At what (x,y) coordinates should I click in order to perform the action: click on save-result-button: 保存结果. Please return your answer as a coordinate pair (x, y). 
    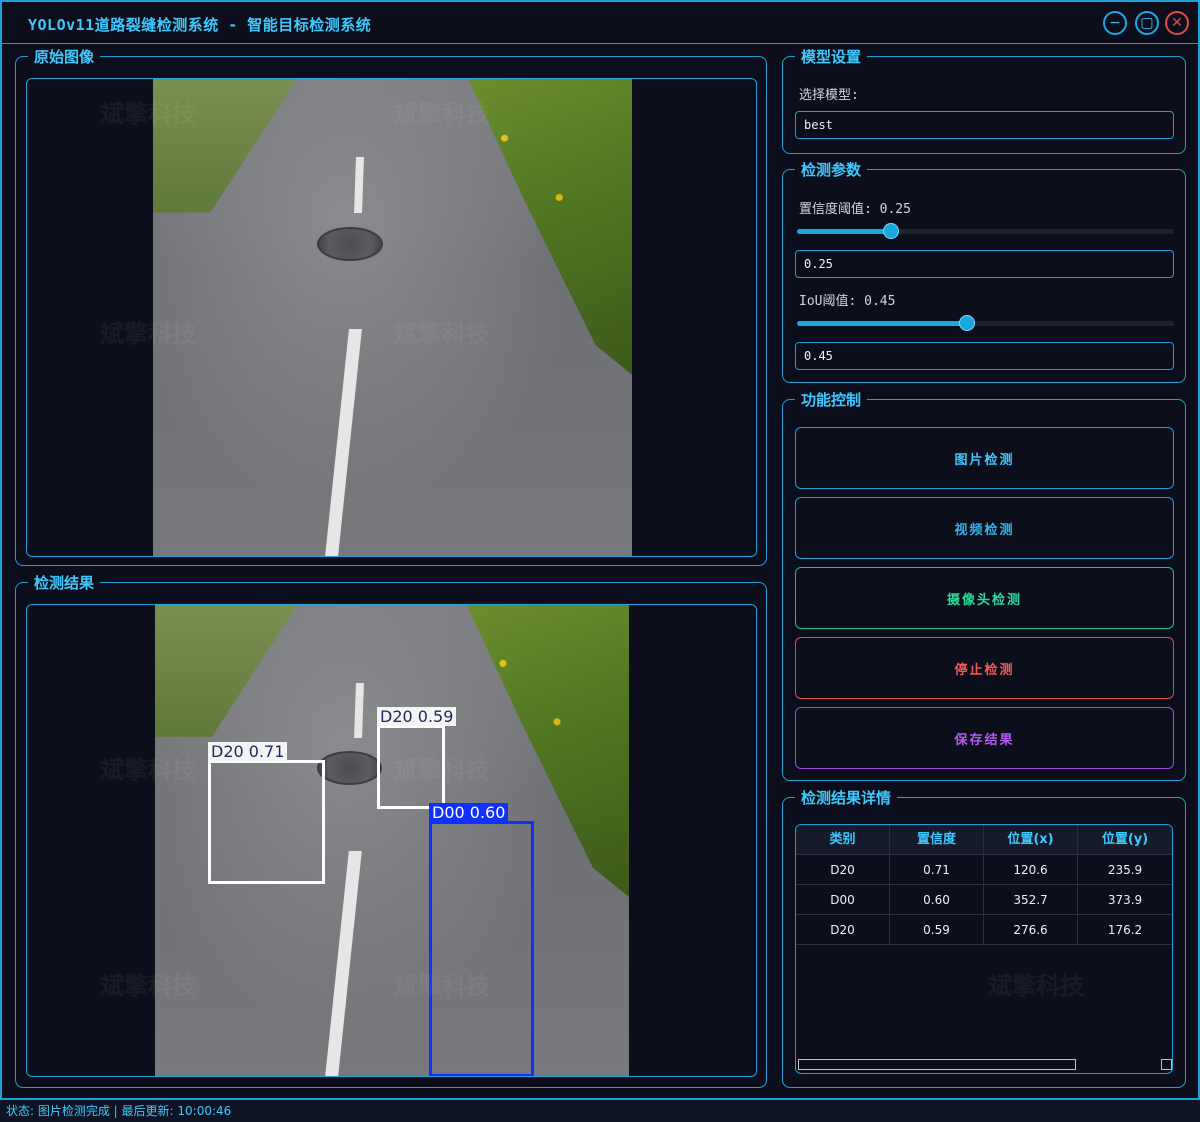
    Looking at the image, I should click on (984, 738).